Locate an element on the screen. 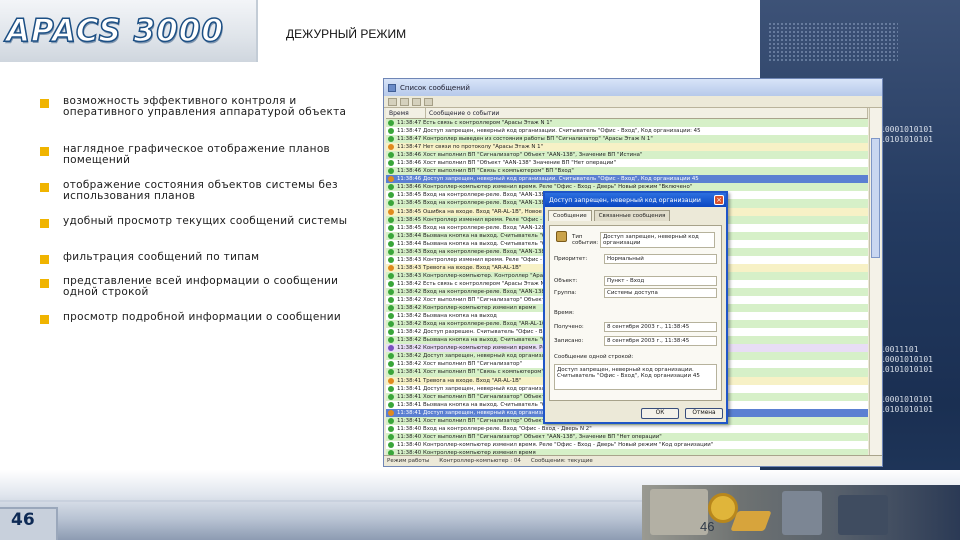 The height and width of the screenshot is (540, 960). close-icon: × is located at coordinates (719, 200).